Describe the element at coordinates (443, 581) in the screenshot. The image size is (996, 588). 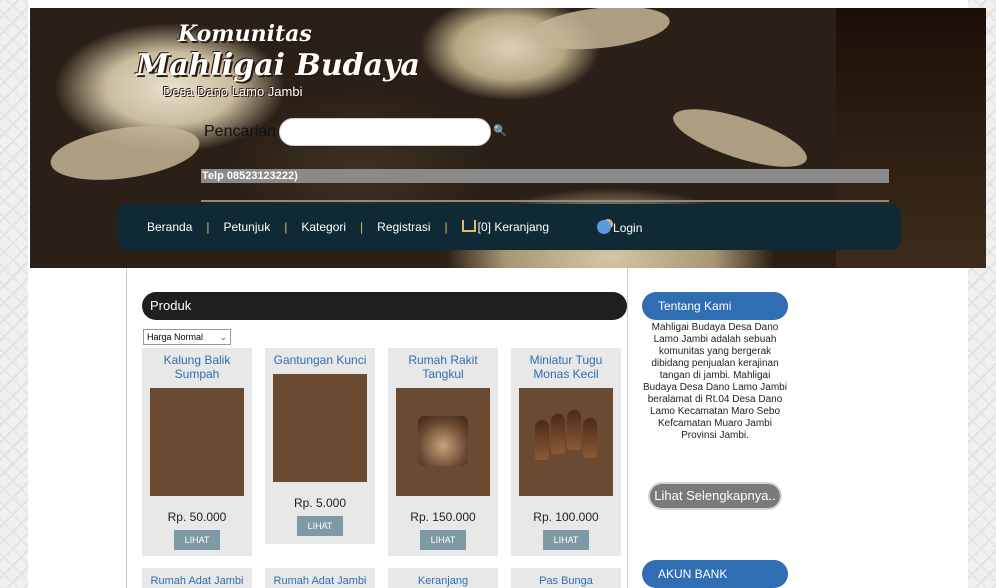
I see `product-title: Keranjang` at that location.